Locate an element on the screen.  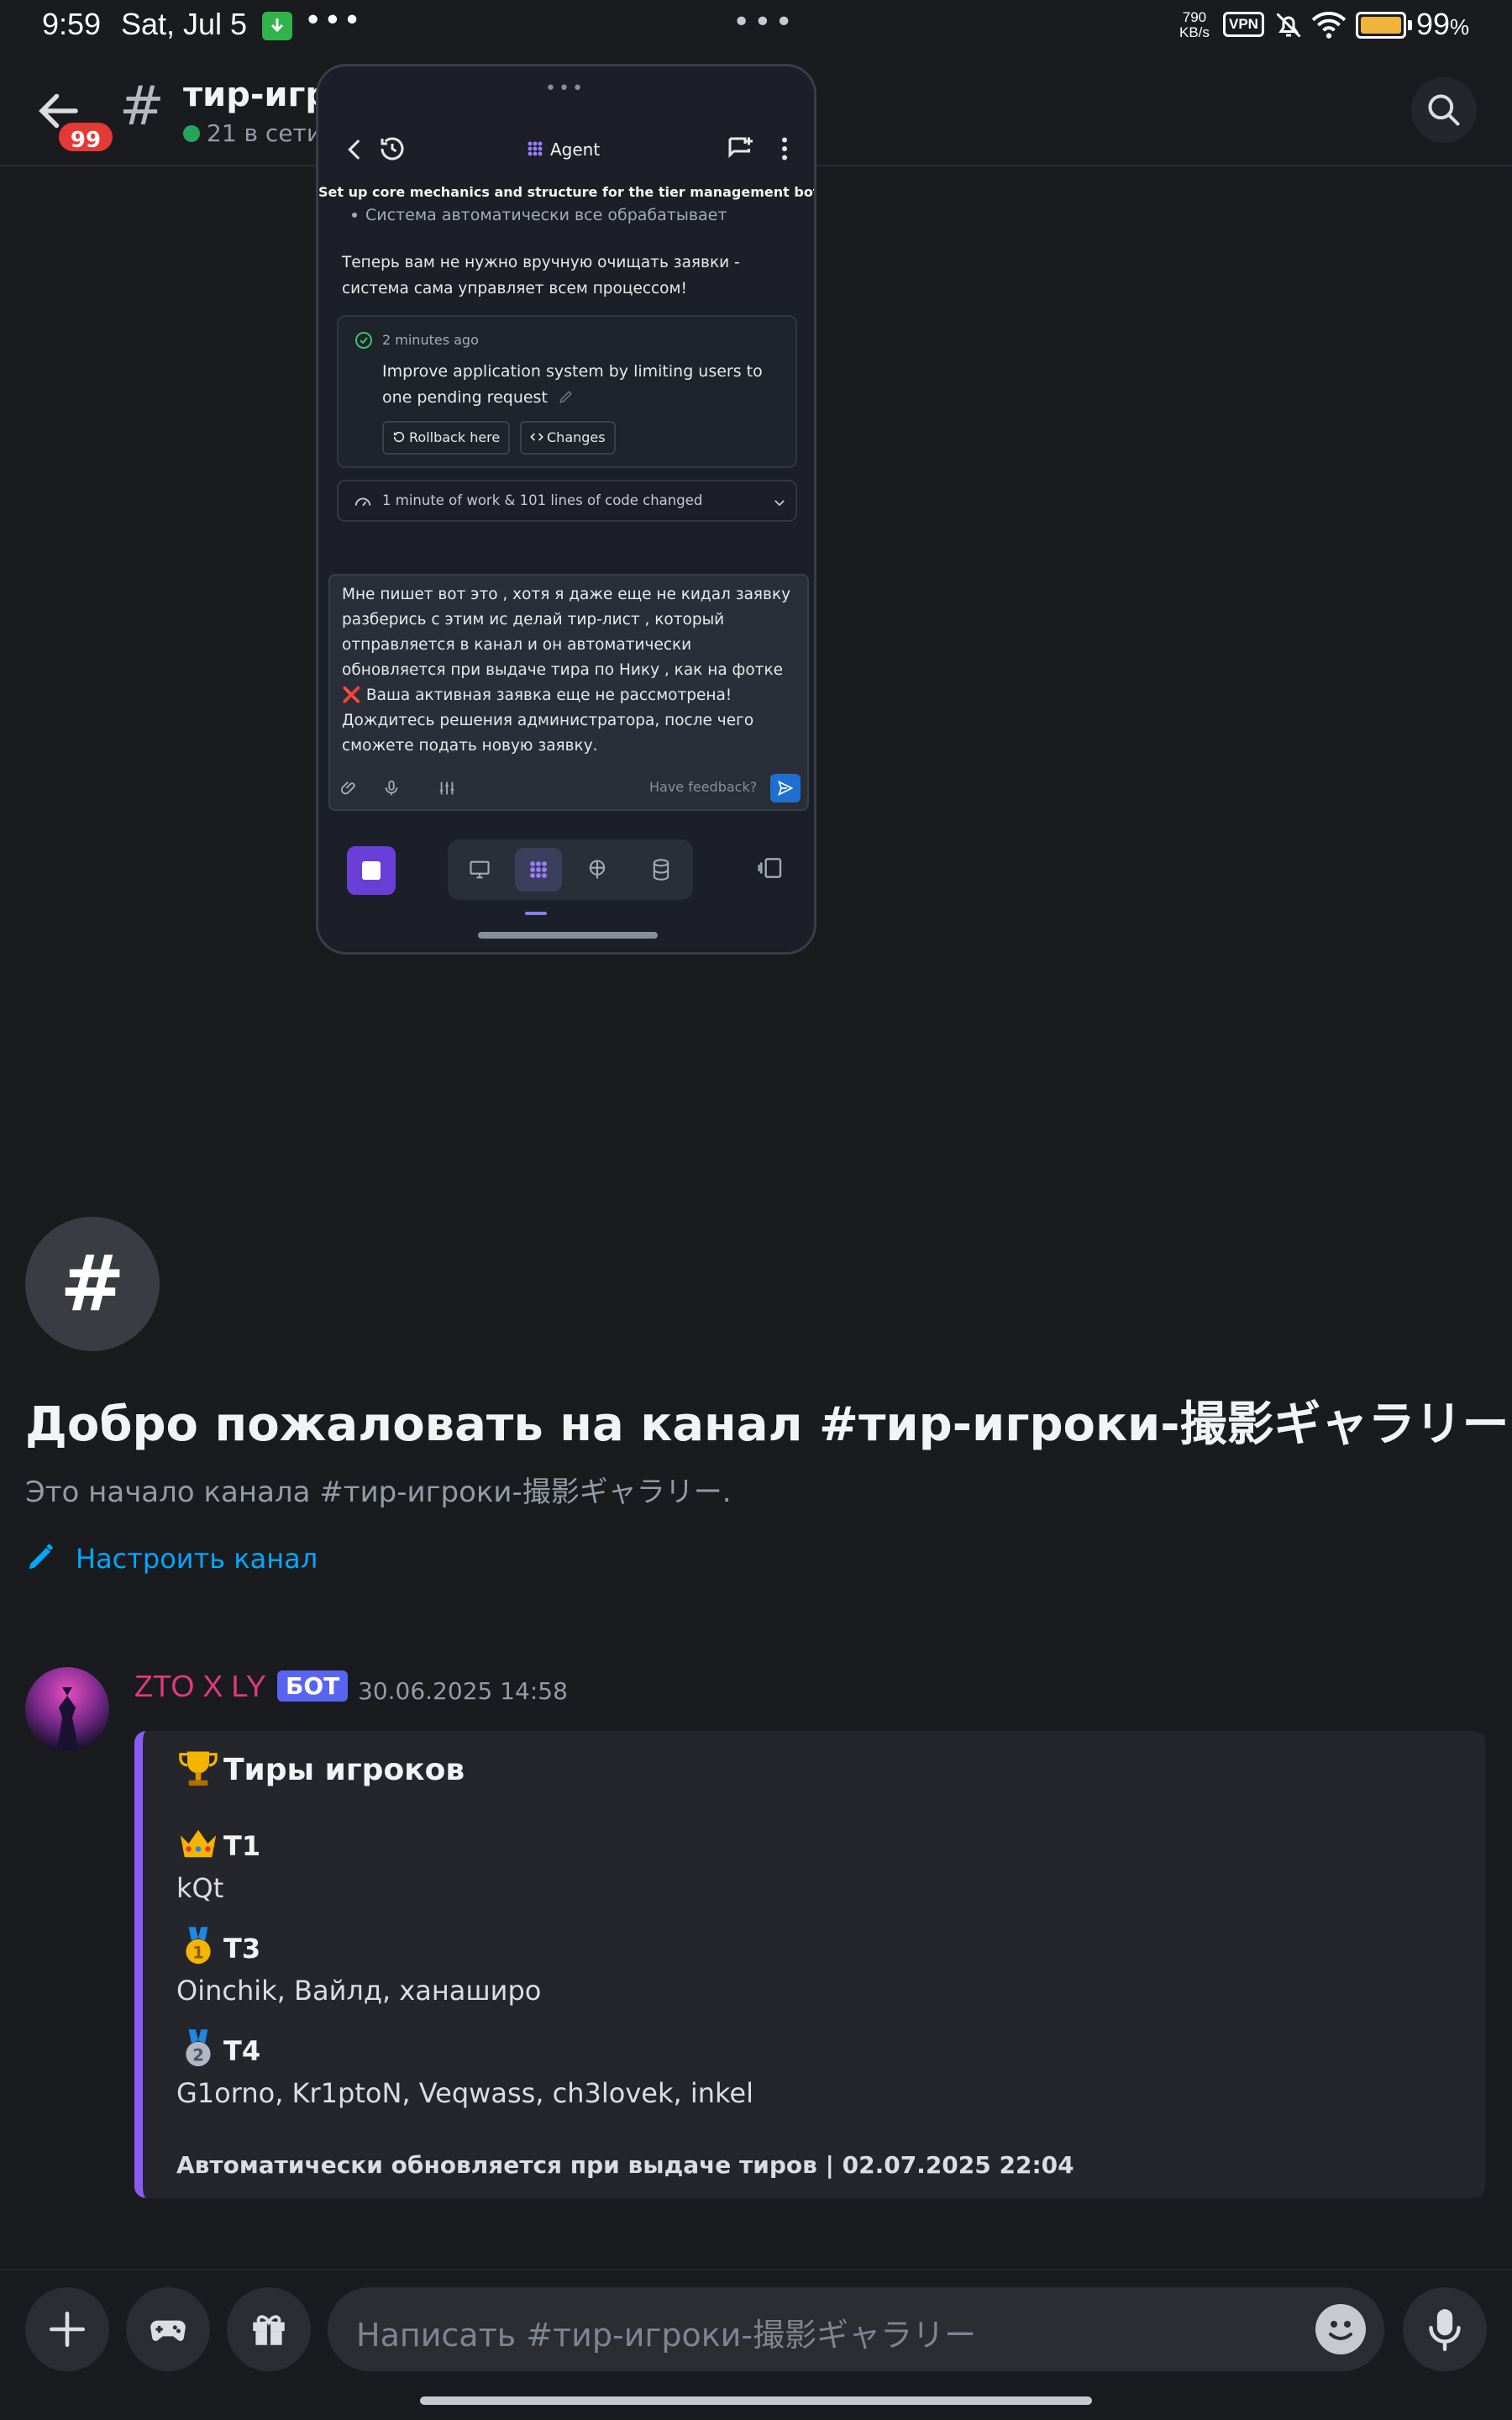
tab-preview is located at coordinates (479, 870).